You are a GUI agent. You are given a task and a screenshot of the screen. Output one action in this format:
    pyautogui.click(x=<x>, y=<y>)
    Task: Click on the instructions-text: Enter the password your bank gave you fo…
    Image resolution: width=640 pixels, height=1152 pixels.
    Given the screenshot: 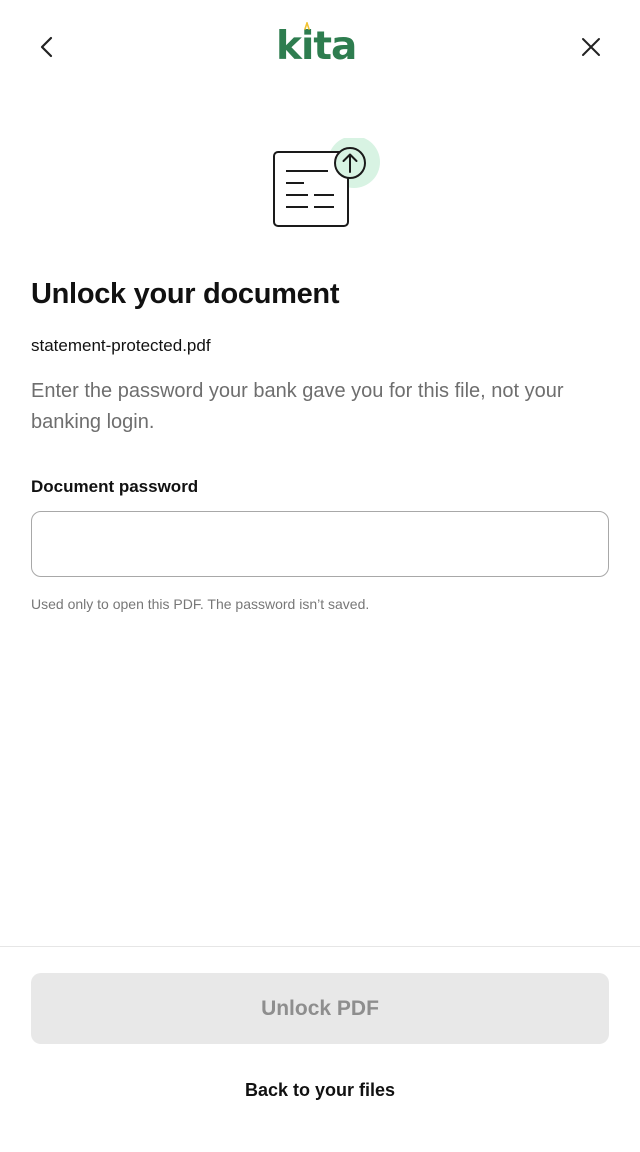 What is the action you would take?
    pyautogui.click(x=297, y=406)
    